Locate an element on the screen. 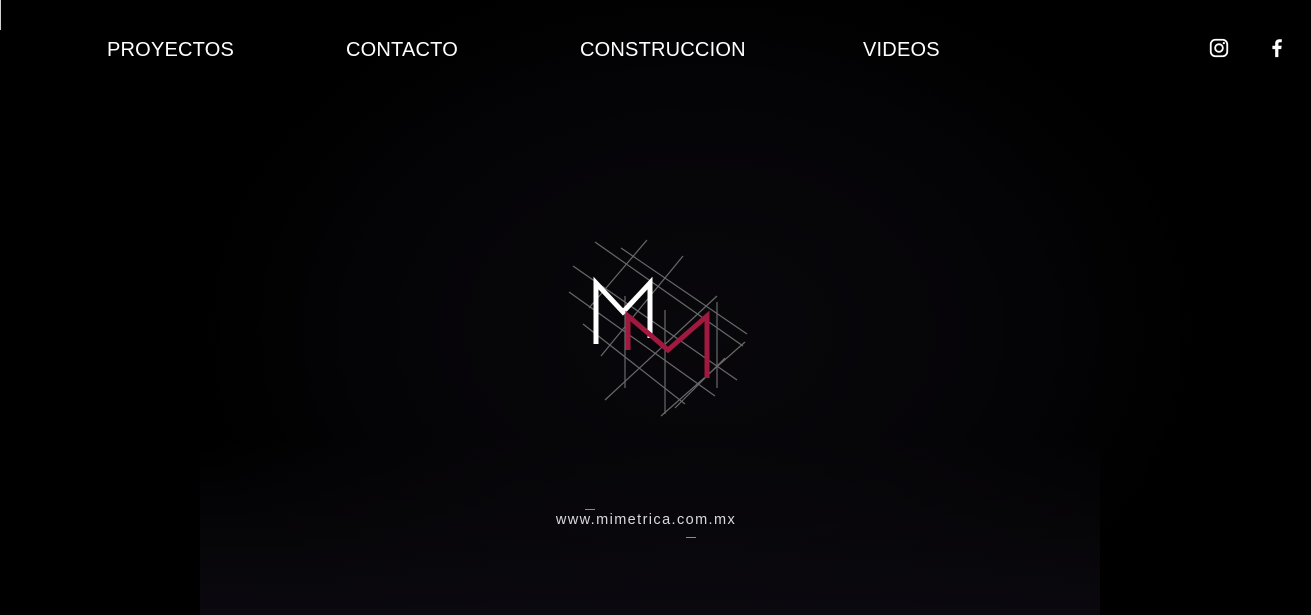 Image resolution: width=1311 pixels, height=615 pixels. nav-link-construccion: CONSTRUCCION is located at coordinates (663, 50).